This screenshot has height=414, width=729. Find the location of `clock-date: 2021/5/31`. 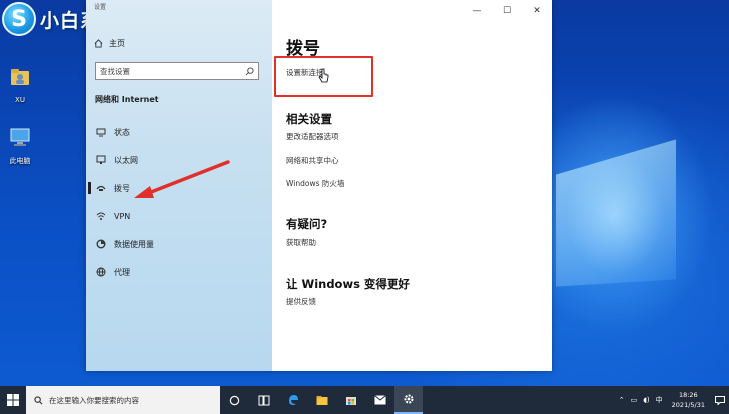

clock-date: 2021/5/31 is located at coordinates (688, 405).